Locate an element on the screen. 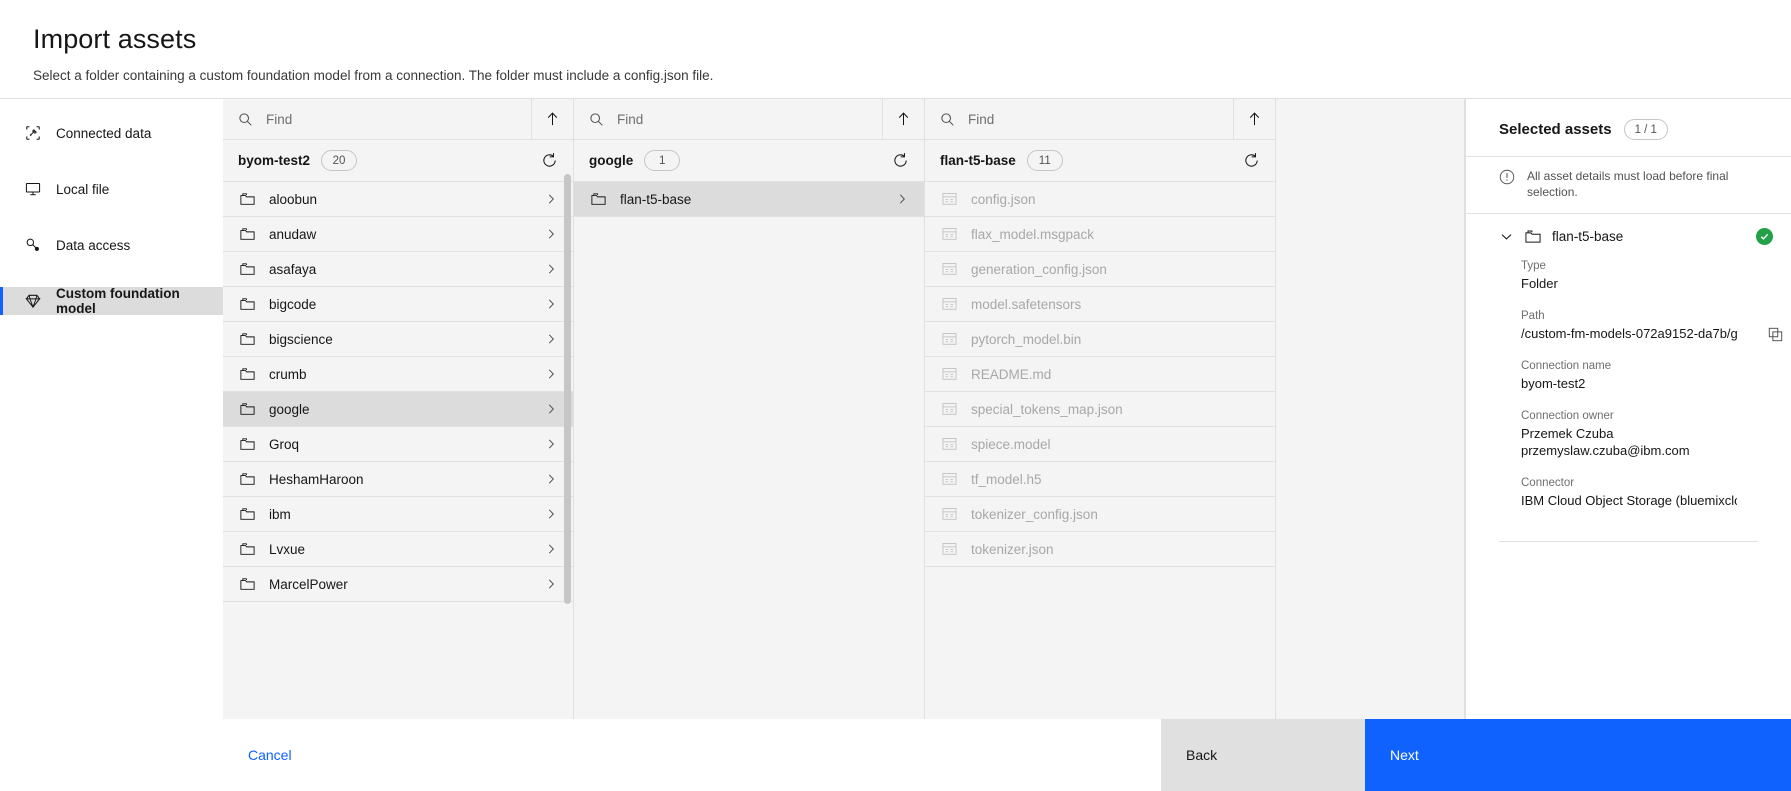 This screenshot has height=791, width=1791. info-icon is located at coordinates (1507, 184).